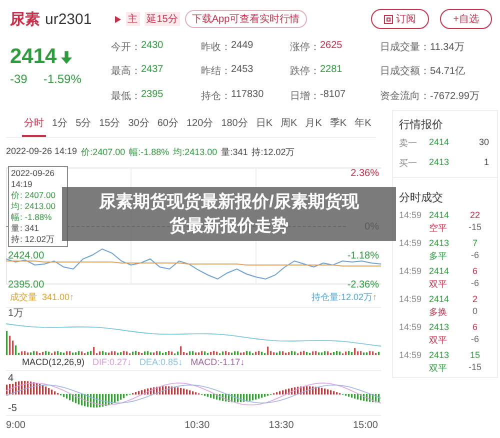  What do you see at coordinates (421, 125) in the screenshot?
I see `panel-title: 行情报价` at bounding box center [421, 125].